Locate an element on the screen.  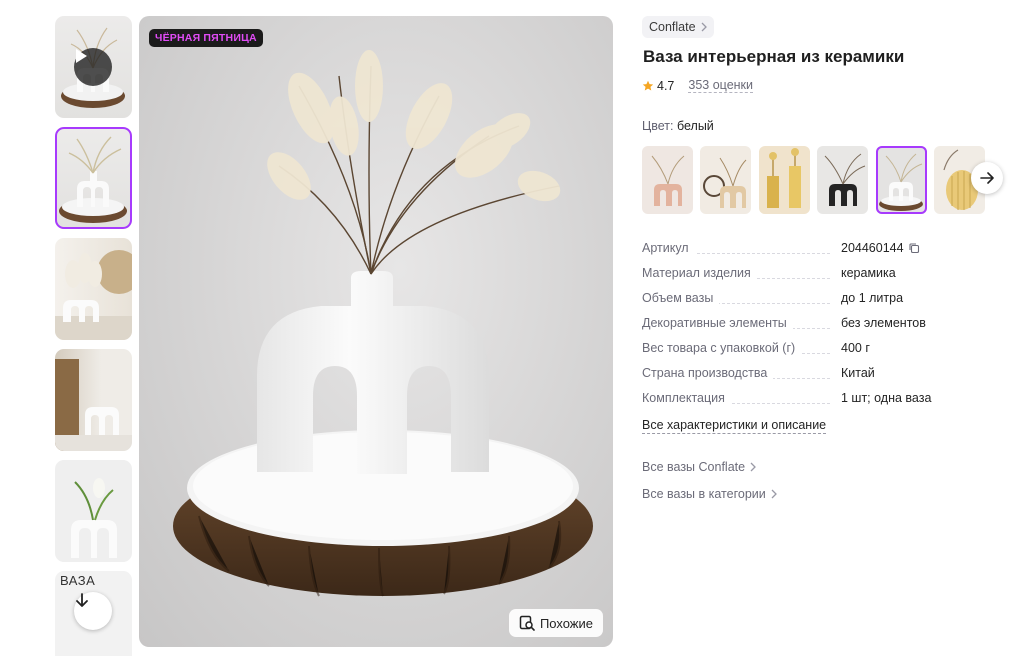
spec-row: Материал изделия керамика is located at coordinates (827, 277).